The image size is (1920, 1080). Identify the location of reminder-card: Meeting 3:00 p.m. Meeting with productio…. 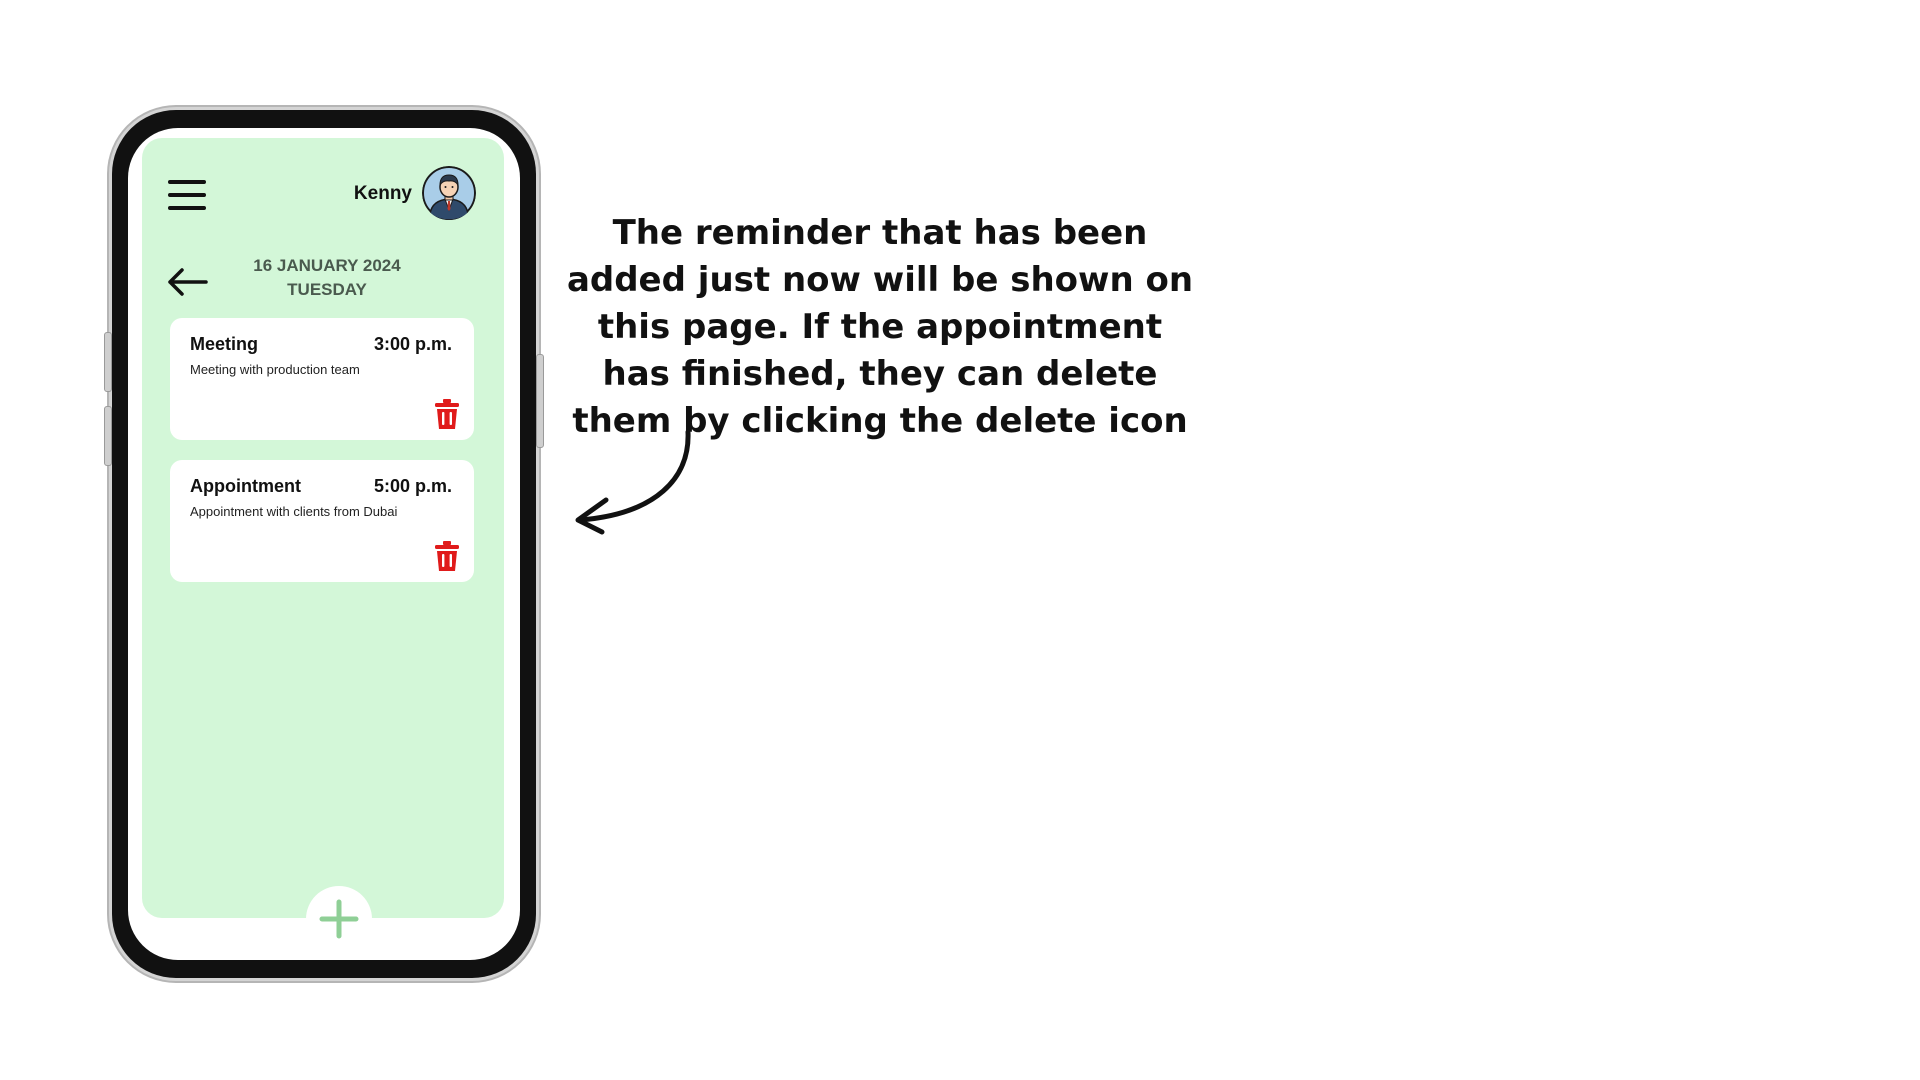
(322, 379).